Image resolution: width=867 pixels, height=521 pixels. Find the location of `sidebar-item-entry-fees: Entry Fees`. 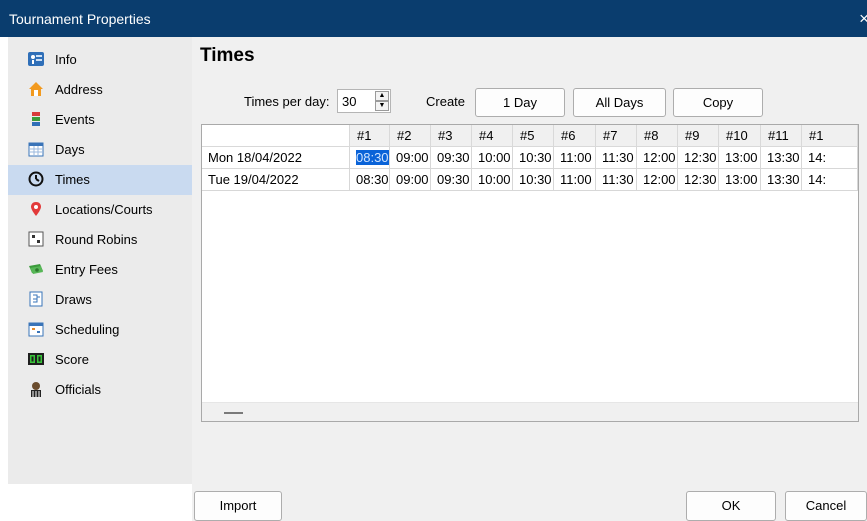

sidebar-item-entry-fees: Entry Fees is located at coordinates (100, 270).